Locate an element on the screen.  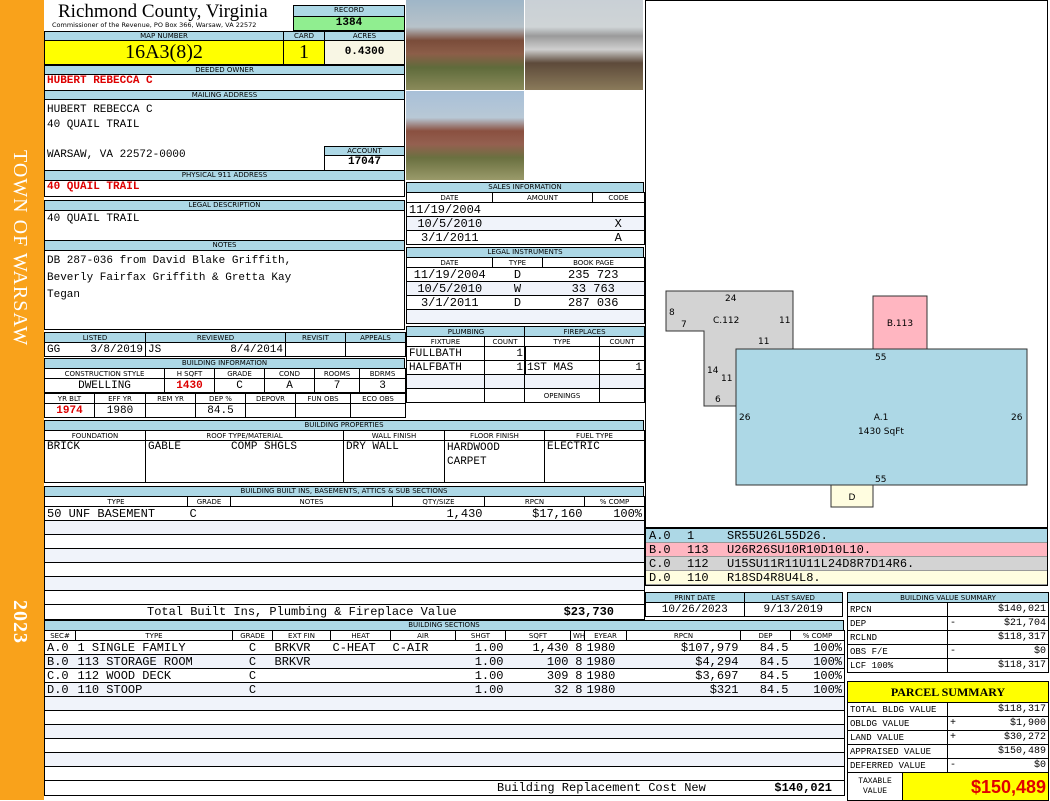
bedrooms: 3 is located at coordinates (382, 385).